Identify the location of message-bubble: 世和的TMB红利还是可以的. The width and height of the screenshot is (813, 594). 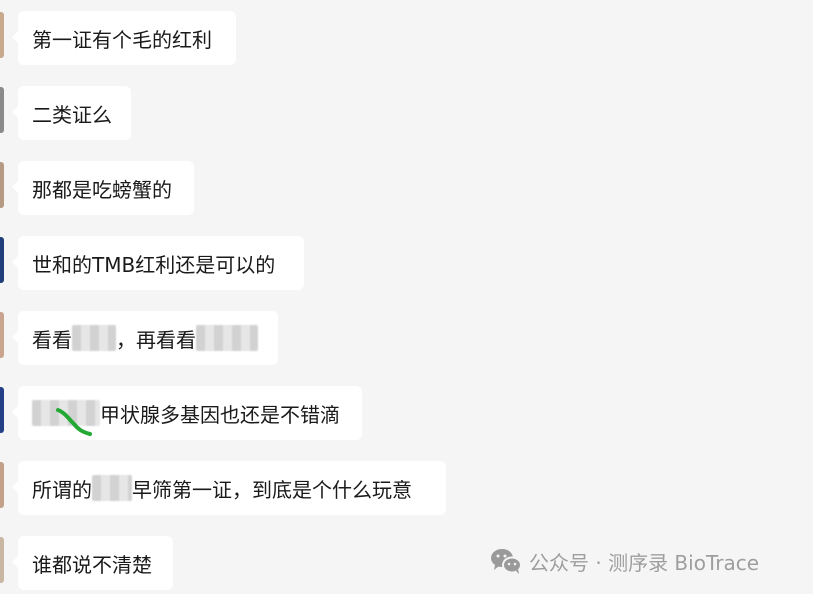
(158, 263).